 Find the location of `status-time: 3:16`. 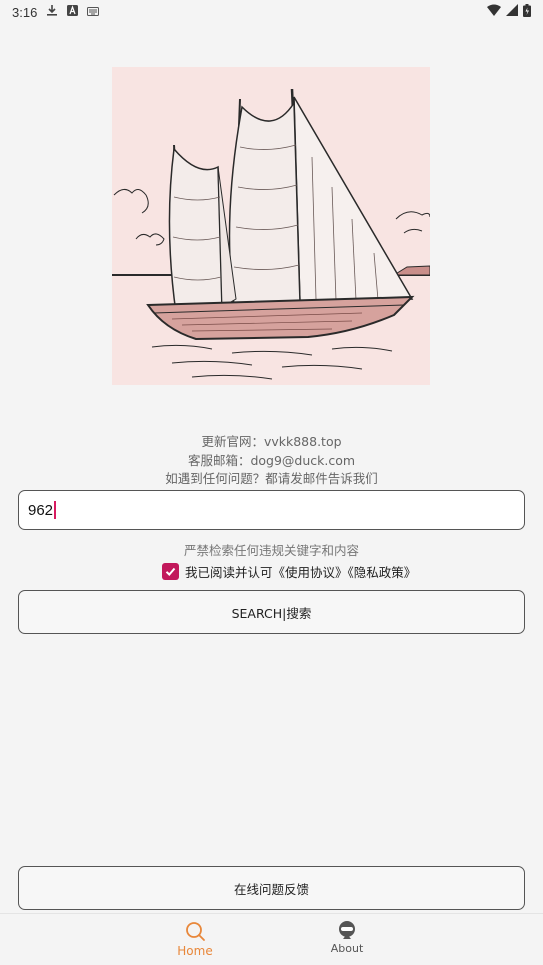

status-time: 3:16 is located at coordinates (25, 12).